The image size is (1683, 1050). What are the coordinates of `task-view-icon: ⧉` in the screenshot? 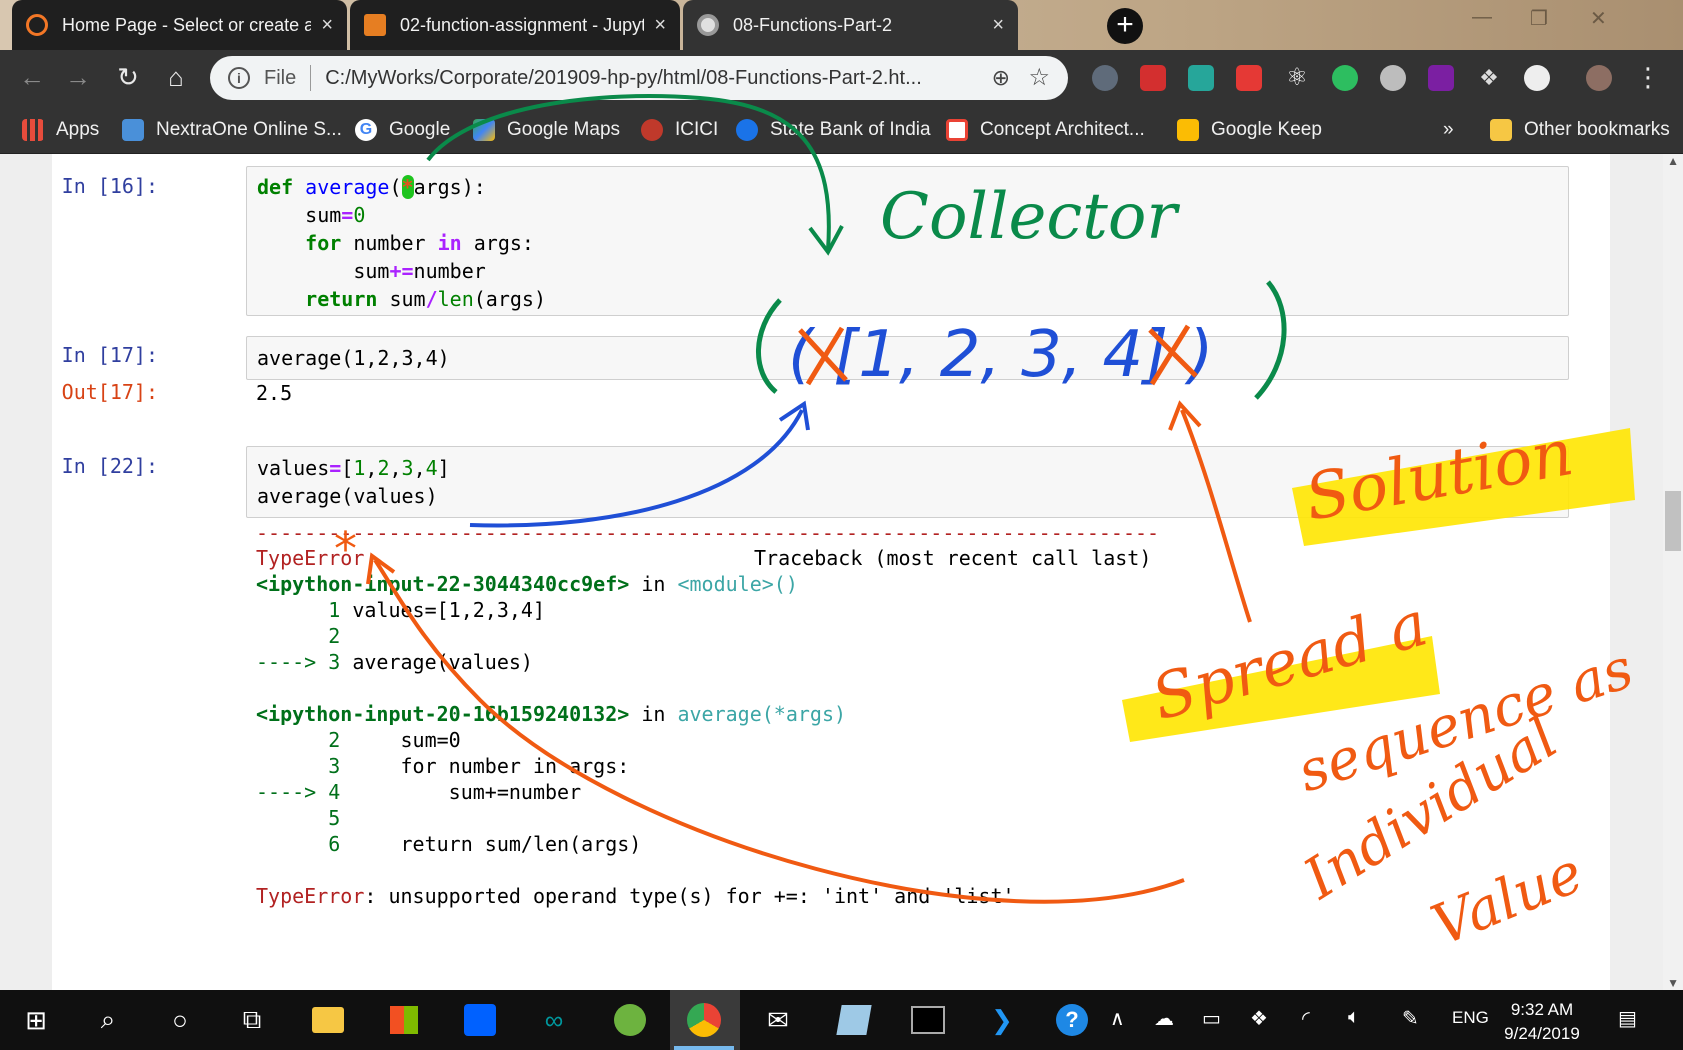 It's located at (252, 1020).